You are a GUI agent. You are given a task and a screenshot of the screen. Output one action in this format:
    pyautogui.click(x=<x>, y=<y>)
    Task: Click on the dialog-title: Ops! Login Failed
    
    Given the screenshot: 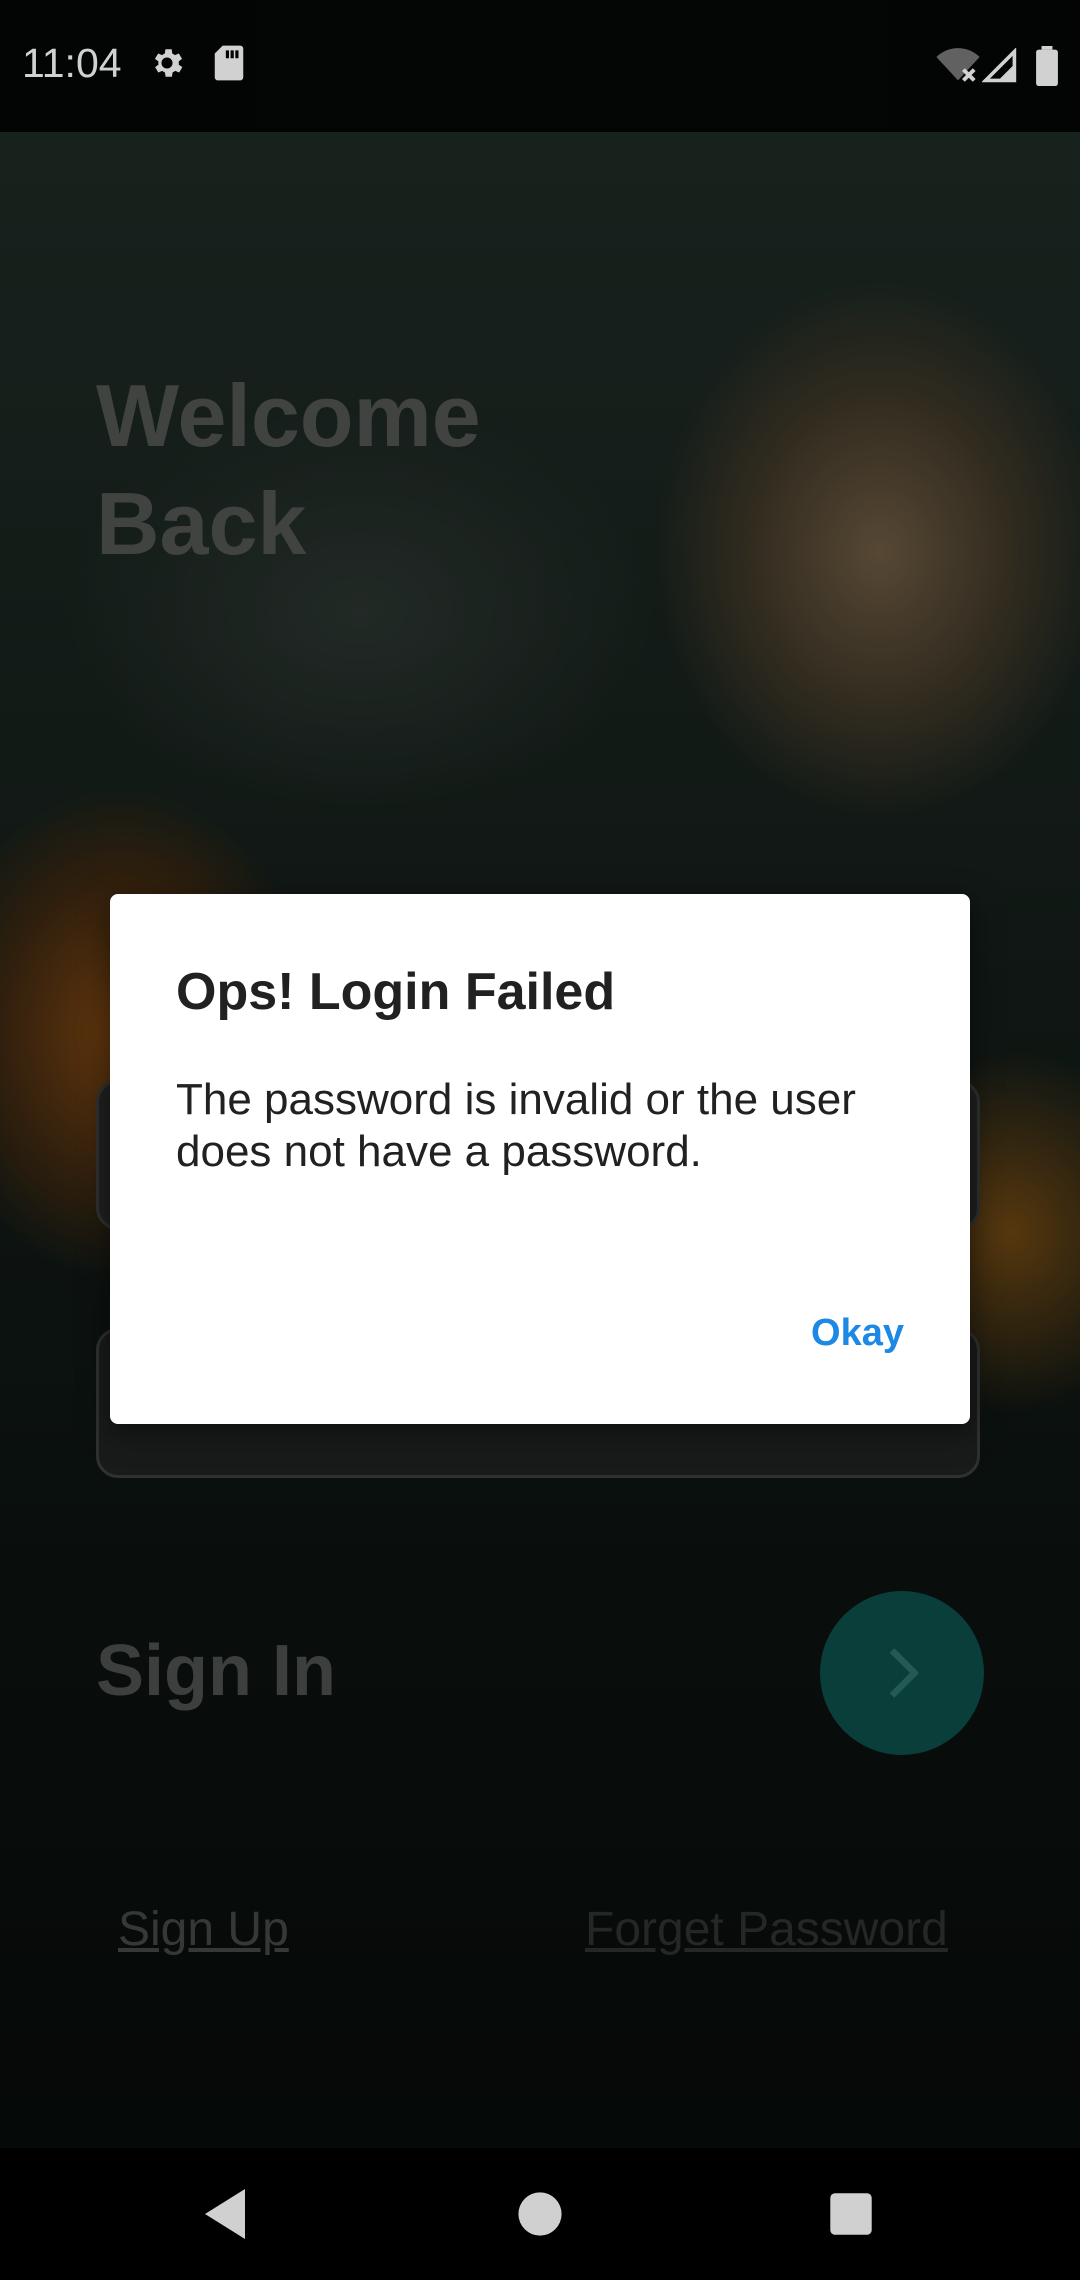 What is the action you would take?
    pyautogui.click(x=396, y=992)
    